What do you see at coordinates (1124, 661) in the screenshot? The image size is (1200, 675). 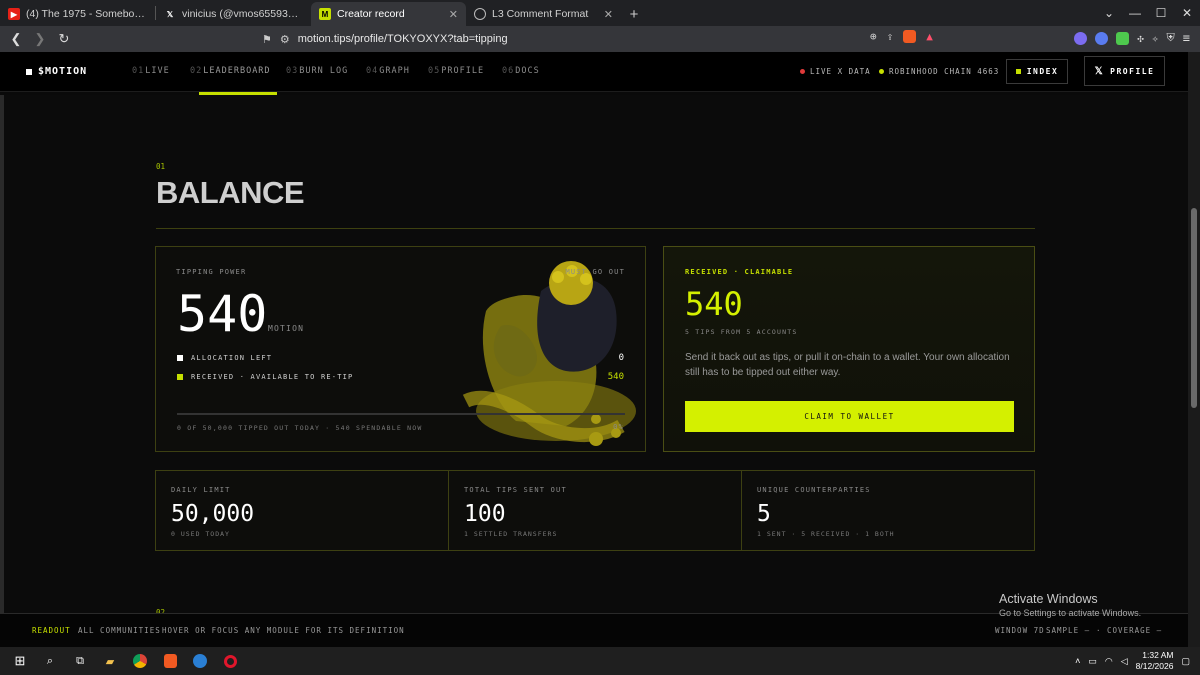 I see `volume-icon: ◁` at bounding box center [1124, 661].